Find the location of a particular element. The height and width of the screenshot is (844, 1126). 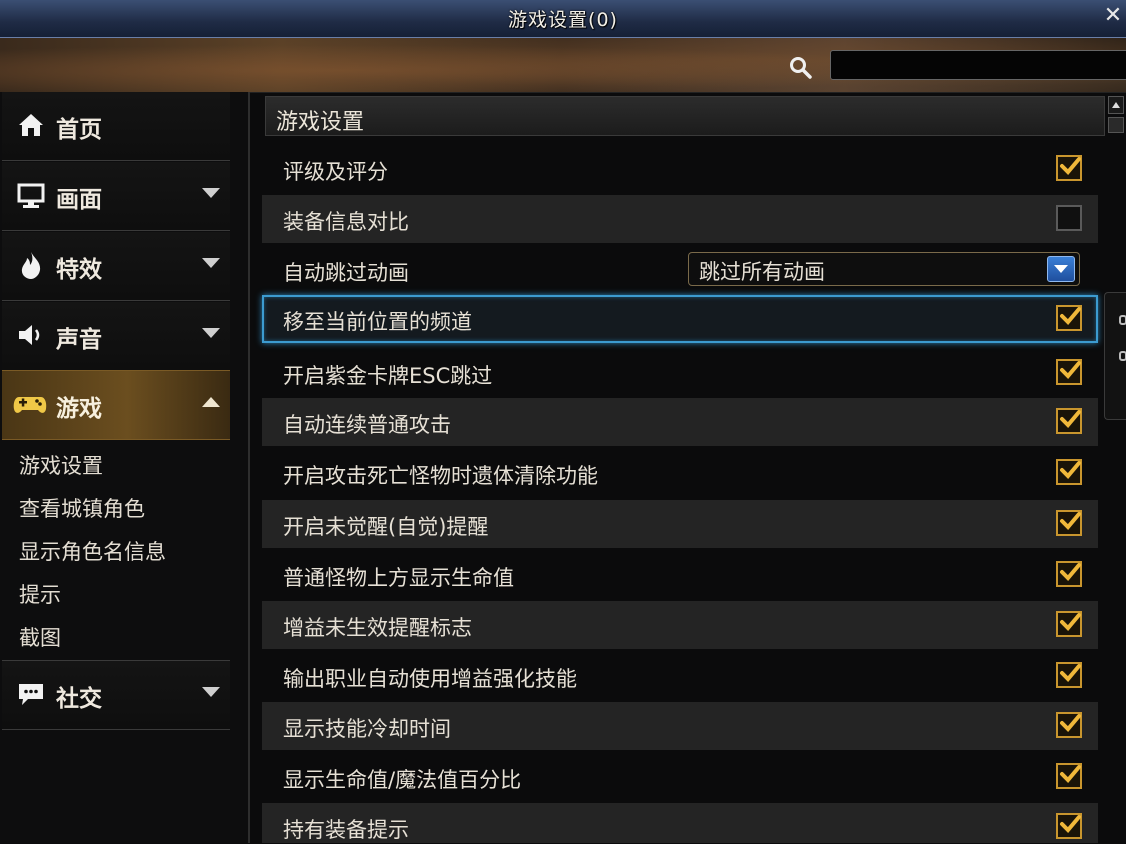

speaker-icon is located at coordinates (29, 335).